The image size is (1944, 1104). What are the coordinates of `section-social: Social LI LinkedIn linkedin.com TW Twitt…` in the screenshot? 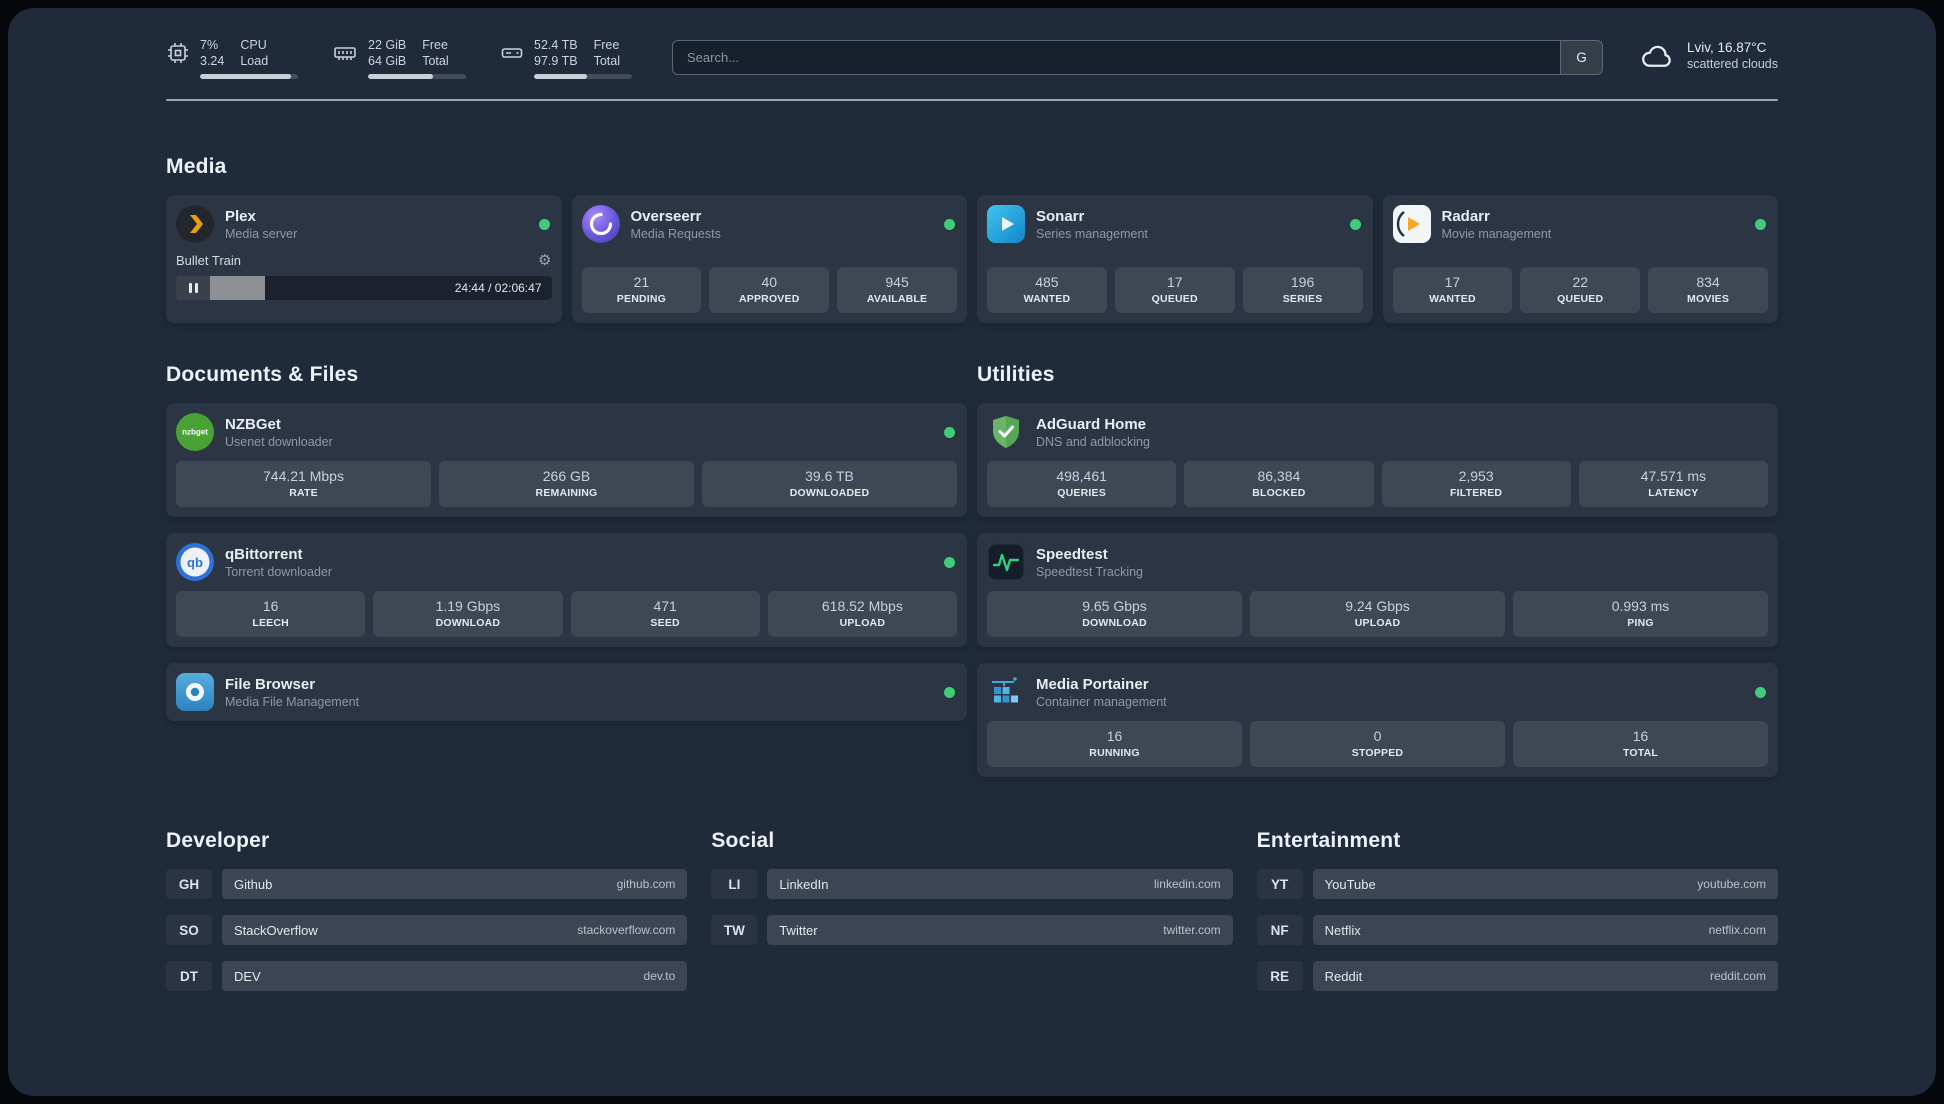 It's located at (972, 887).